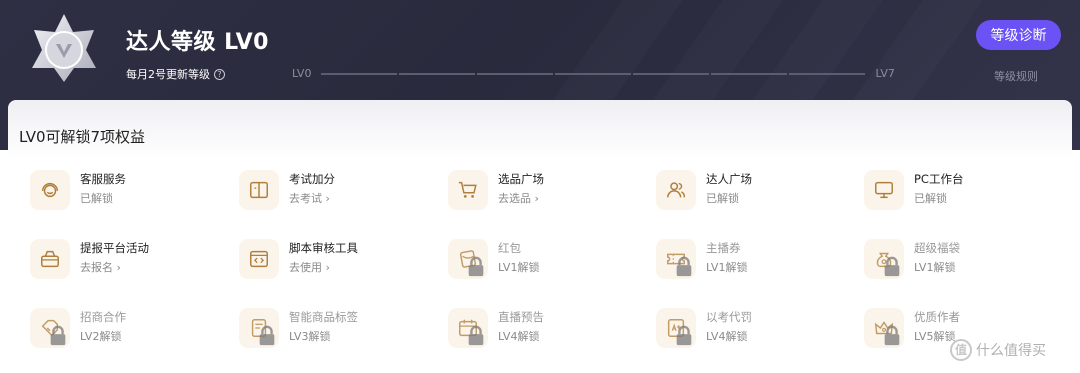  Describe the element at coordinates (937, 248) in the screenshot. I see `benefit-name: 超级福袋` at that location.